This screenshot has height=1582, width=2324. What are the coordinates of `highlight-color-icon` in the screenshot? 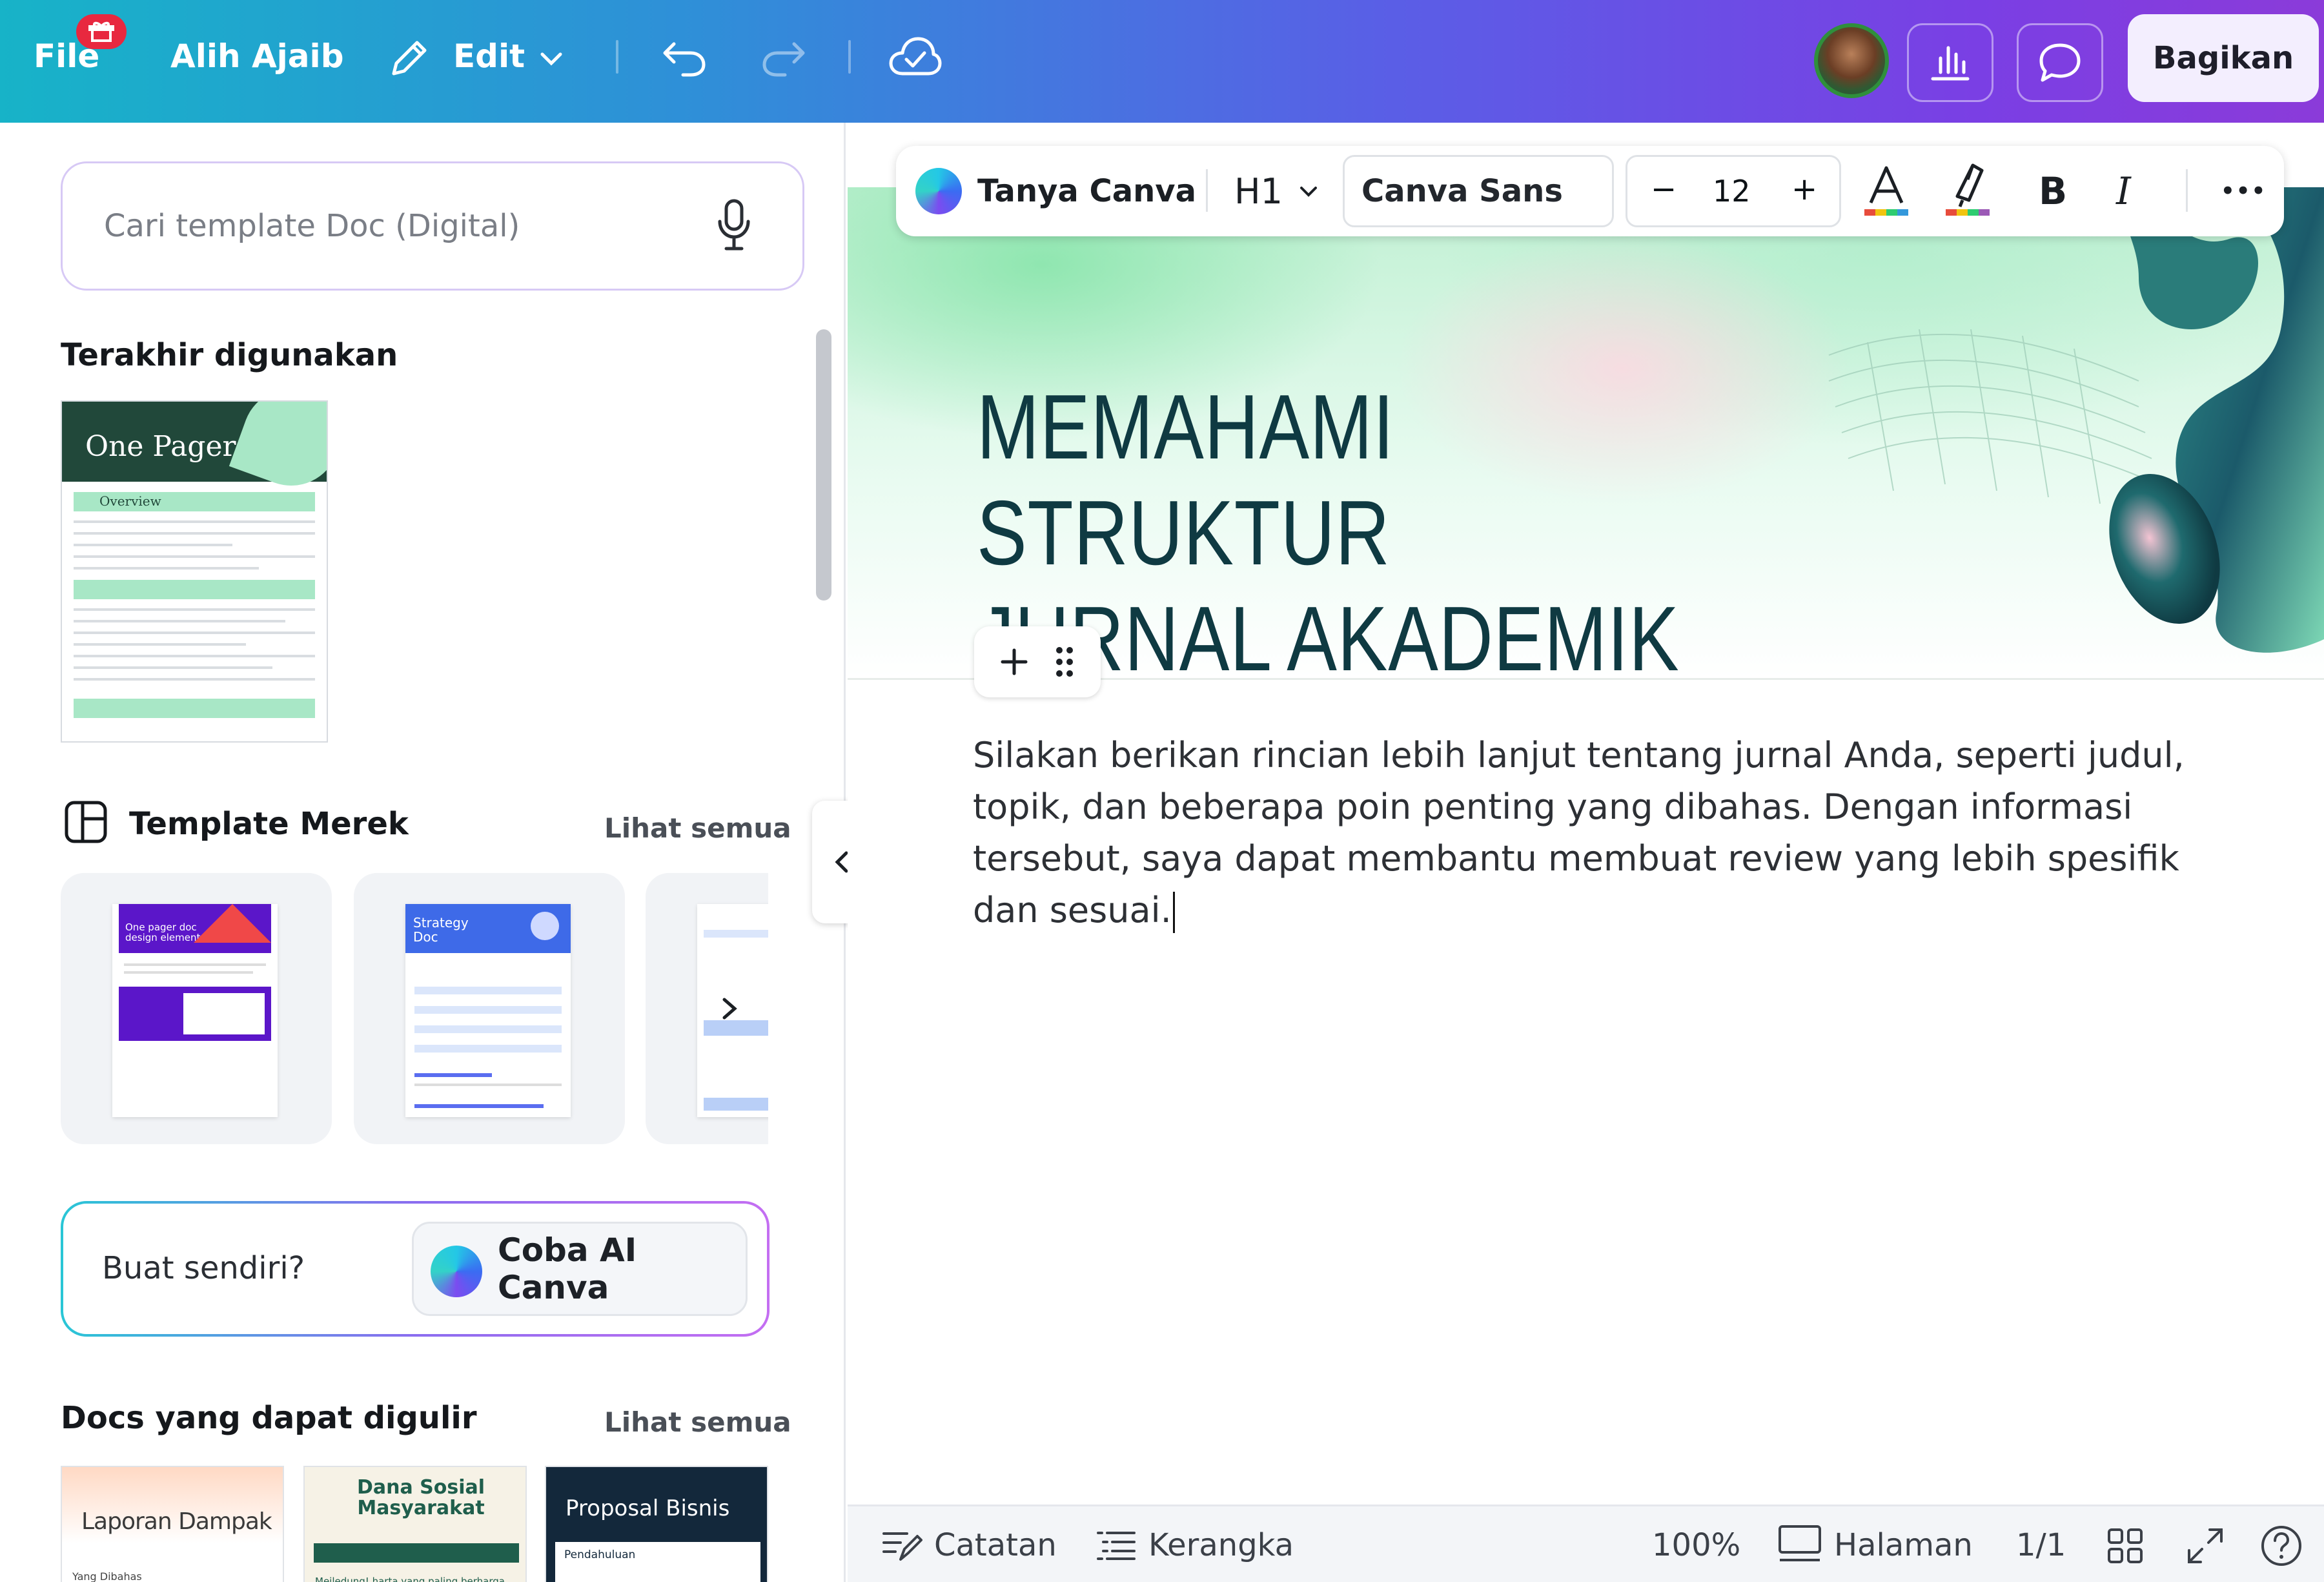 It's located at (1967, 189).